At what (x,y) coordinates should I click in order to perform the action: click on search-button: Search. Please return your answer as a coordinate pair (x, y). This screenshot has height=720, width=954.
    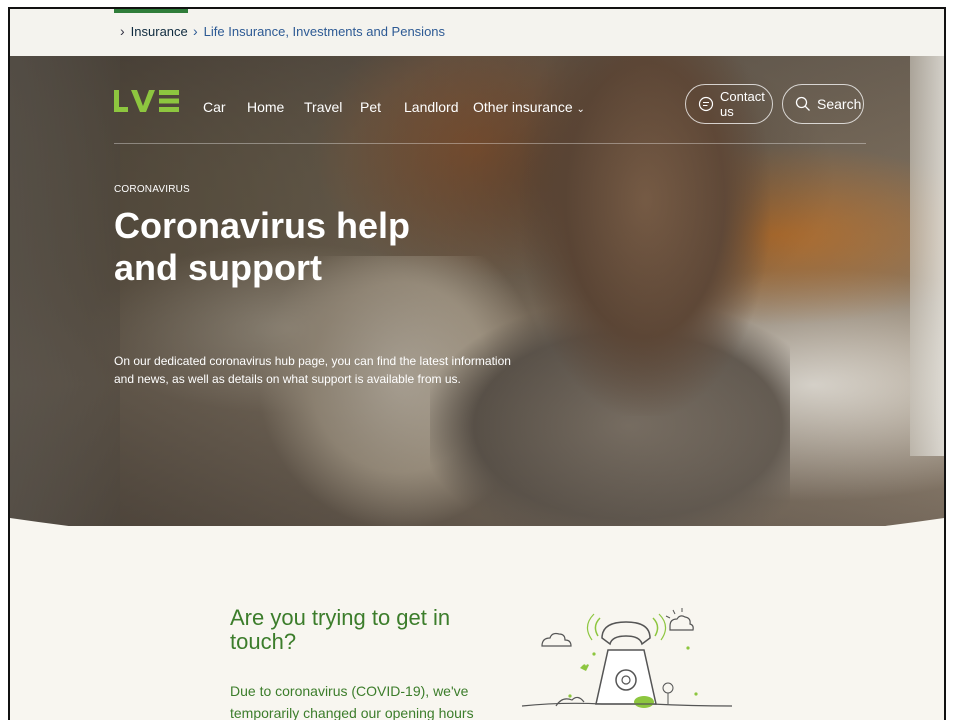
    Looking at the image, I should click on (823, 104).